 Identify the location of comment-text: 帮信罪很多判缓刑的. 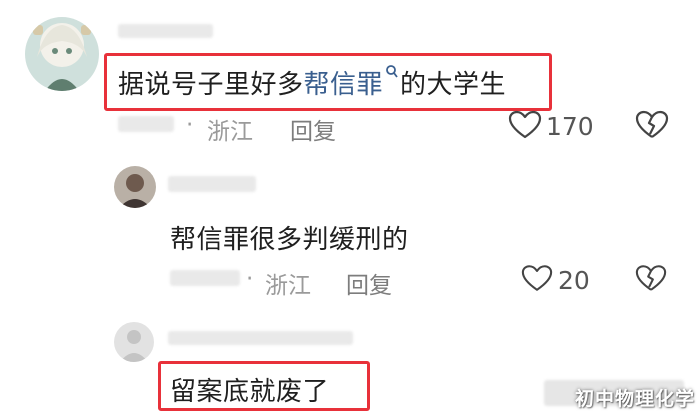
(289, 240).